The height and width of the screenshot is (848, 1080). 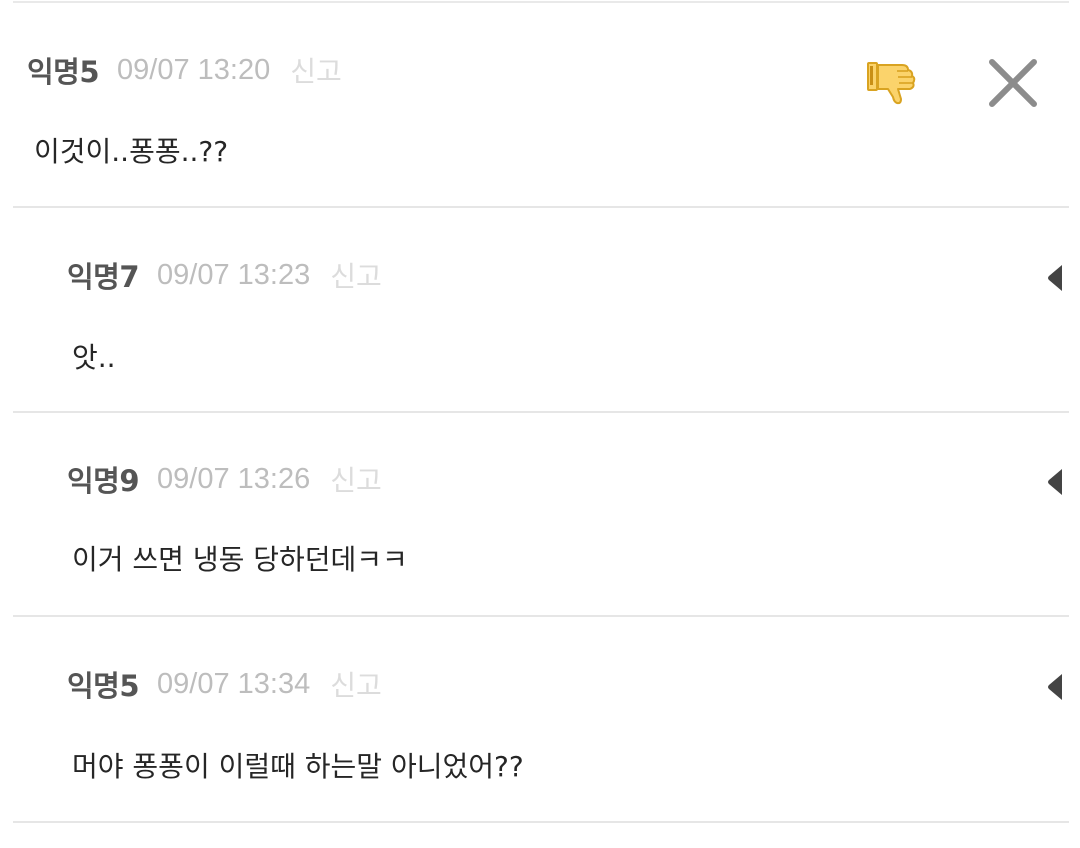 What do you see at coordinates (234, 478) in the screenshot?
I see `comment-time: 09/07 13:26` at bounding box center [234, 478].